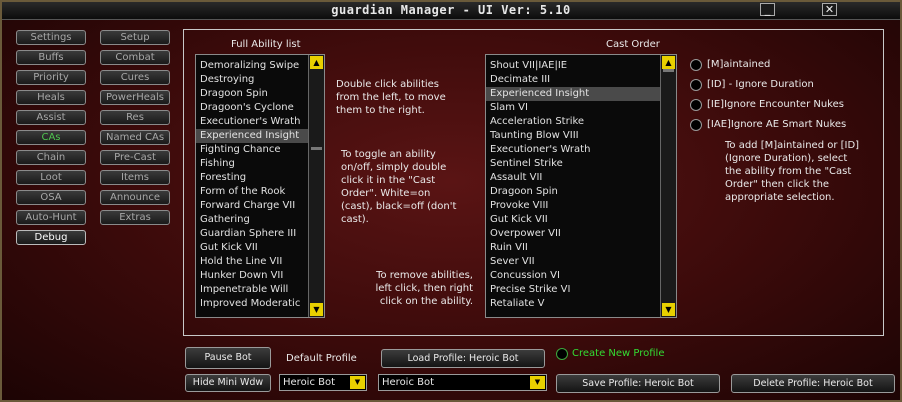  Describe the element at coordinates (51, 117) in the screenshot. I see `nav-button-assist: Assist` at that location.